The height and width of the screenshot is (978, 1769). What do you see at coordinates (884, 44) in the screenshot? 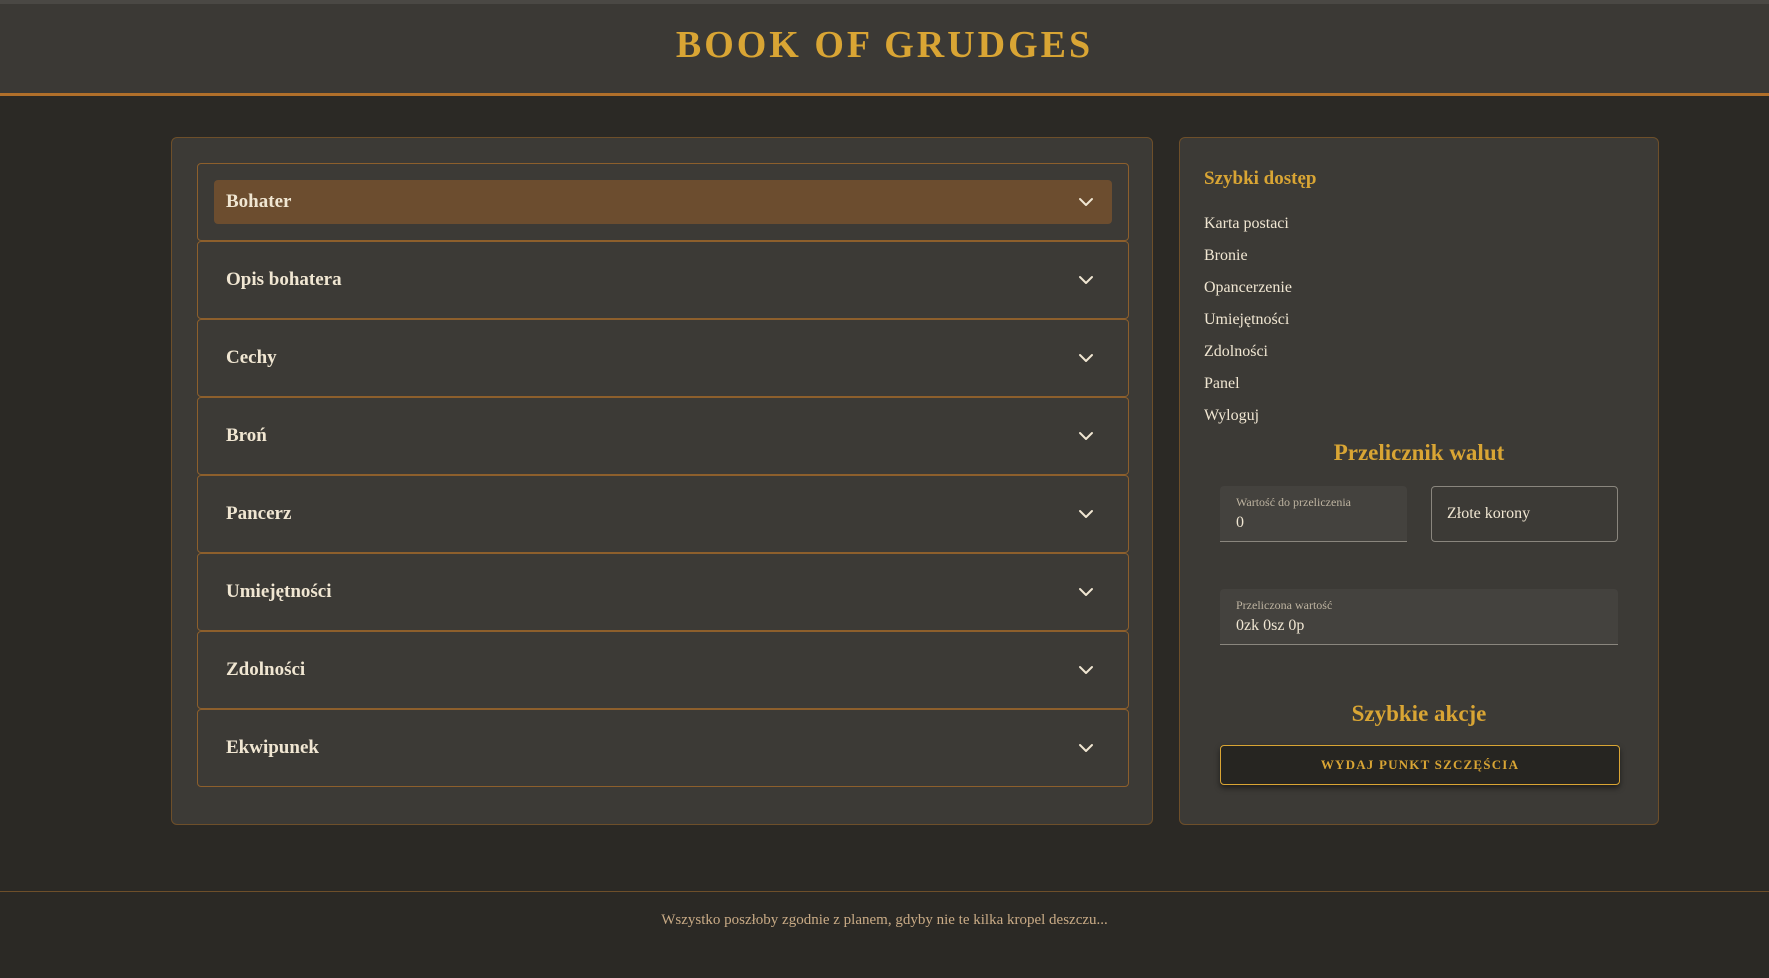
I see `app-title: BOOK OF GRUDGES` at bounding box center [884, 44].